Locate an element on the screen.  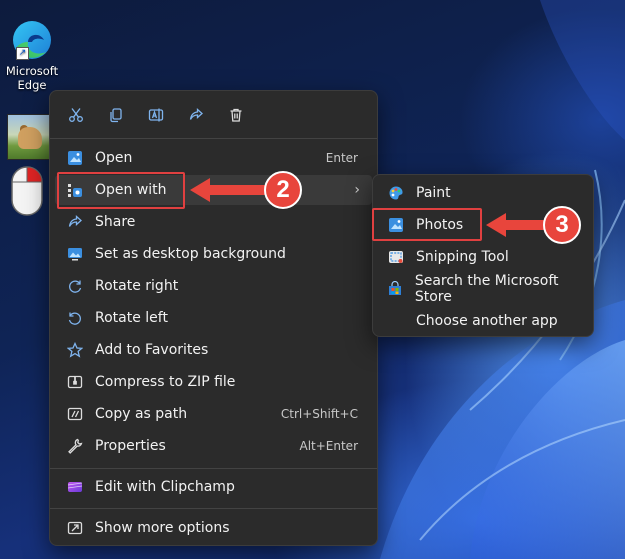
edge-icon: ↗ is located at coordinates (32, 40).